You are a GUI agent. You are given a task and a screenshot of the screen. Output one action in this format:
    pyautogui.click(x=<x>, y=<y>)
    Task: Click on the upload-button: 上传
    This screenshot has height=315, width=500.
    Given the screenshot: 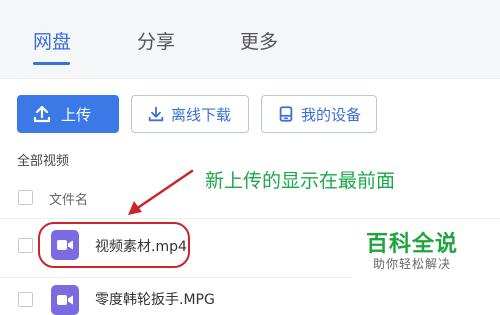 What is the action you would take?
    pyautogui.click(x=68, y=114)
    